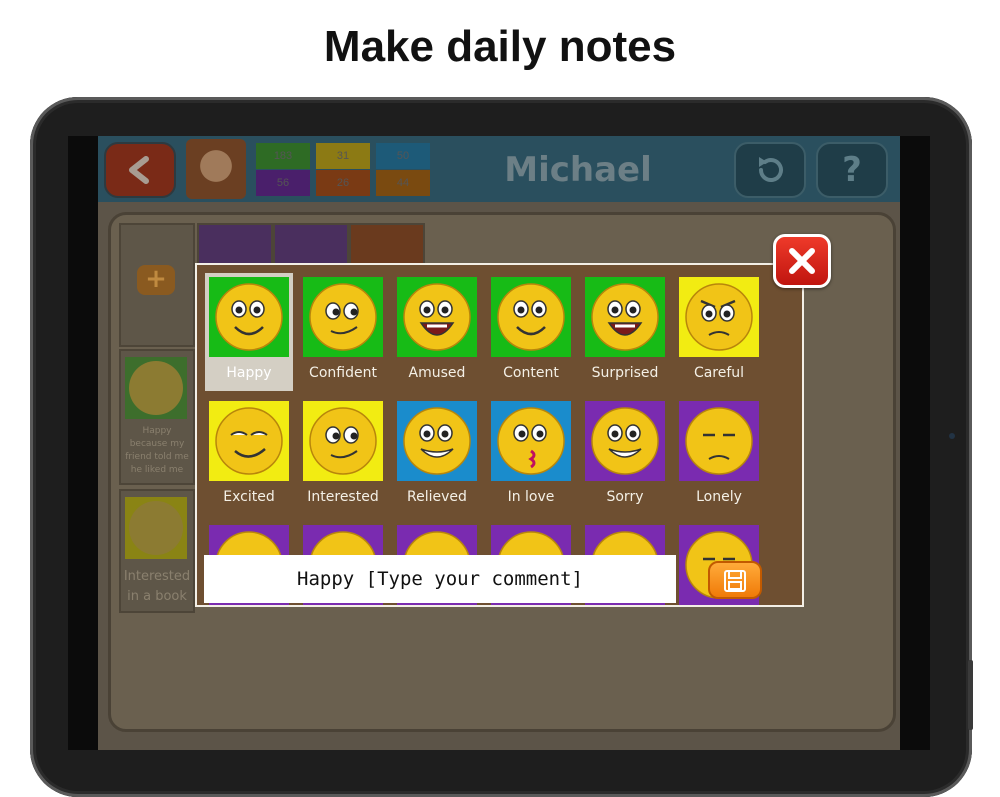  Describe the element at coordinates (343, 156) in the screenshot. I see `stat-counter: 31` at that location.